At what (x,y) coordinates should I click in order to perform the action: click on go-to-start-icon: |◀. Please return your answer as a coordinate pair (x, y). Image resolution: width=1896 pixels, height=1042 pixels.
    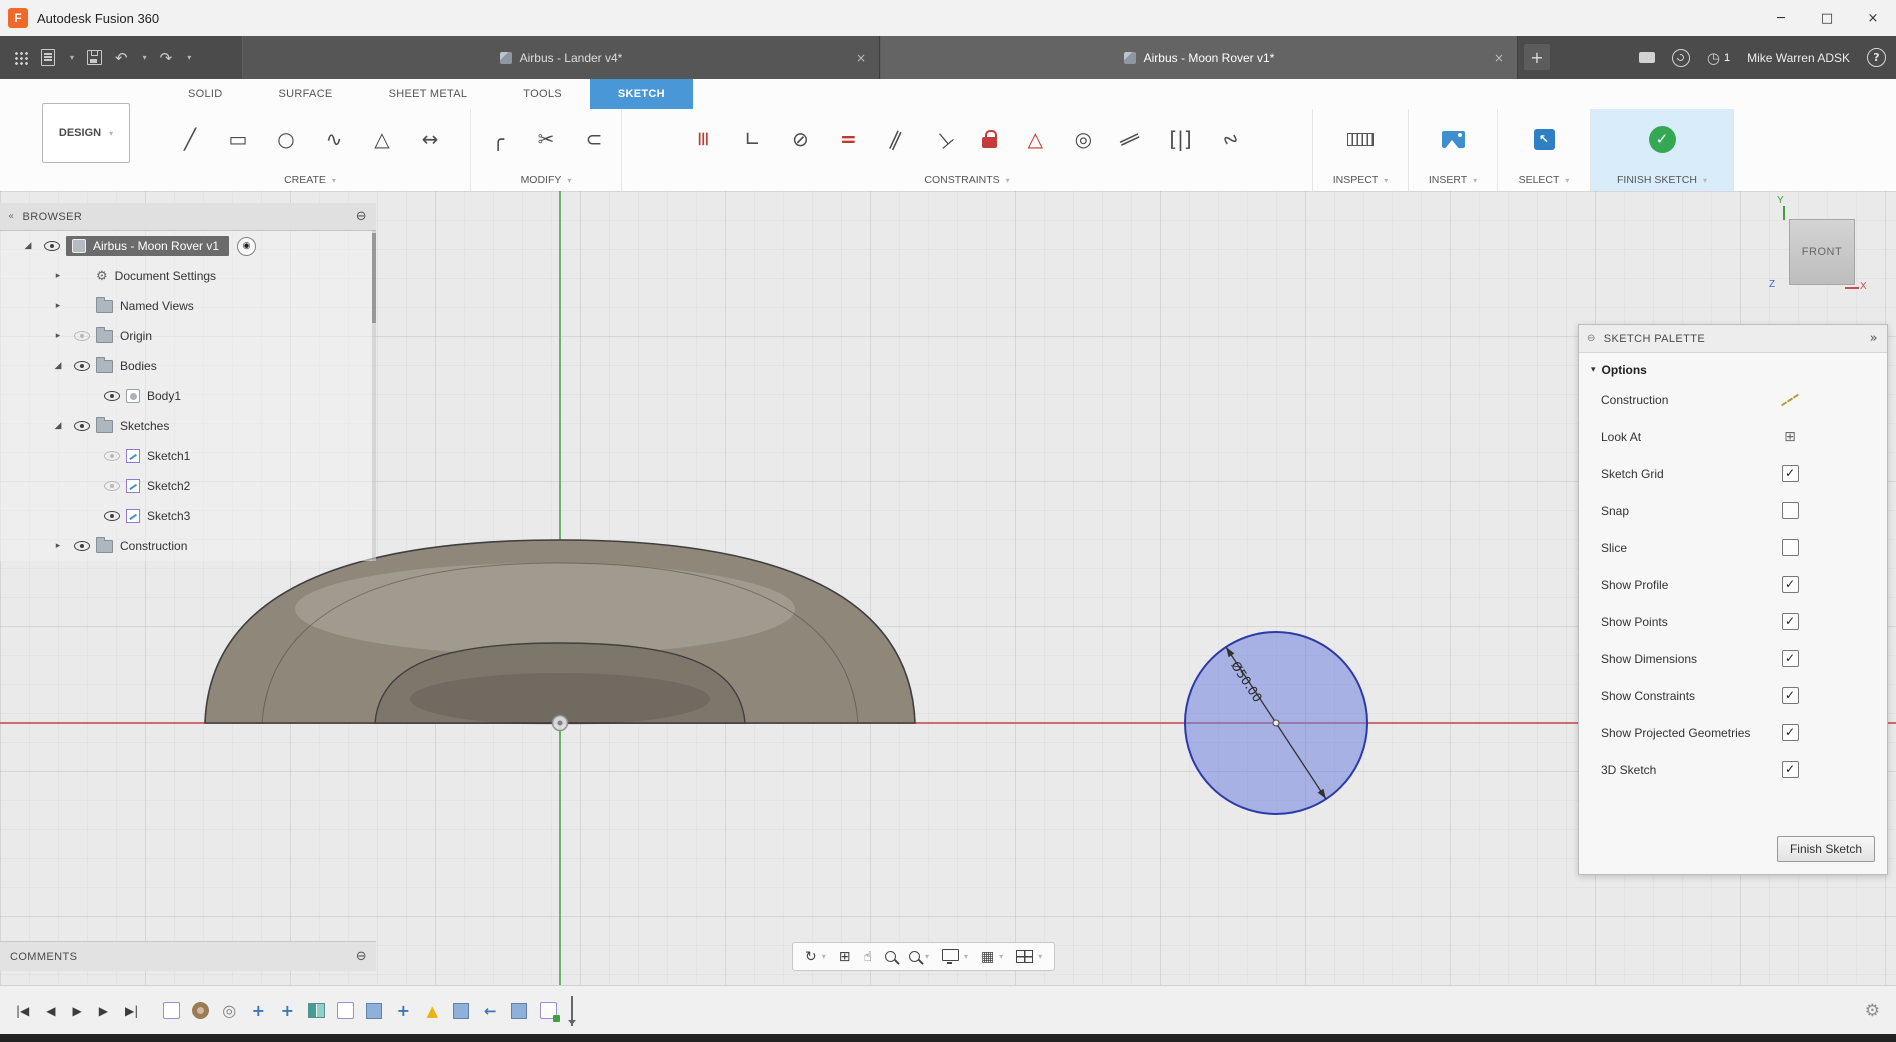
    Looking at the image, I should click on (22, 1011).